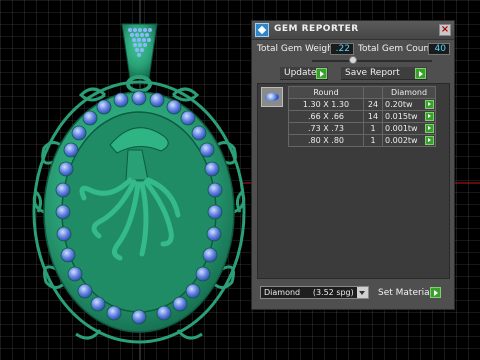  Describe the element at coordinates (395, 49) in the screenshot. I see `total-gem-count-label: Total Gem Count` at that location.